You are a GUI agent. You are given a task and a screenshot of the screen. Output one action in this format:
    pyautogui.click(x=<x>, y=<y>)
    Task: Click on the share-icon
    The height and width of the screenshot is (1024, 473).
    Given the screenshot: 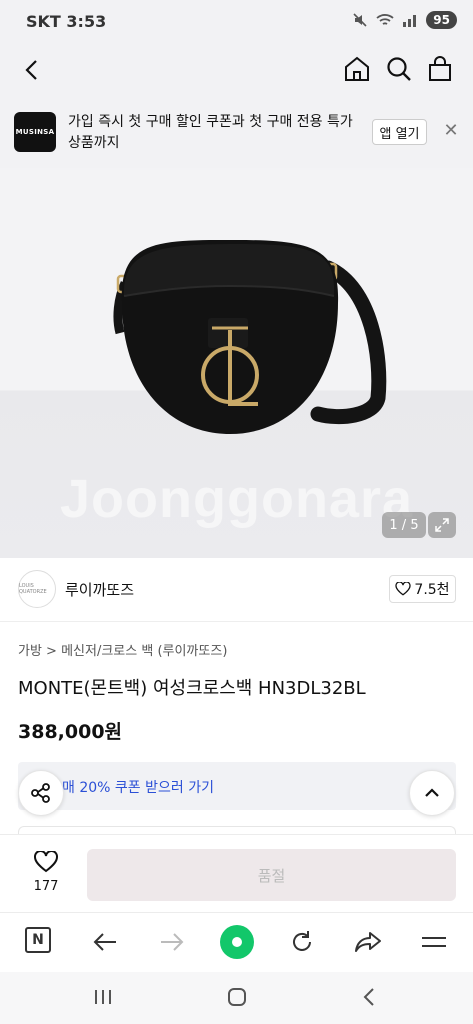 What is the action you would take?
    pyautogui.click(x=40, y=793)
    